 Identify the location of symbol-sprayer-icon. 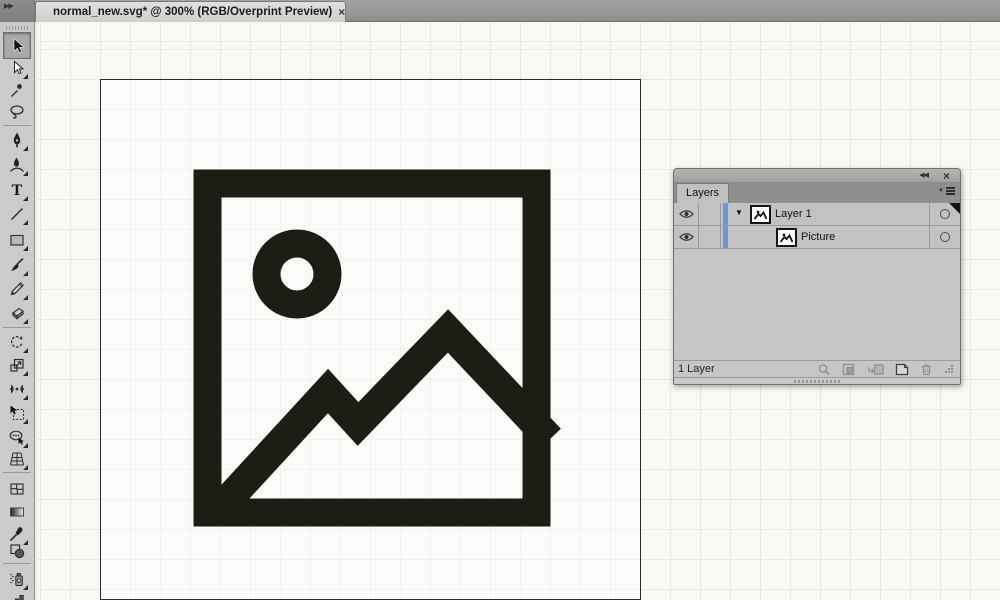
(16, 579).